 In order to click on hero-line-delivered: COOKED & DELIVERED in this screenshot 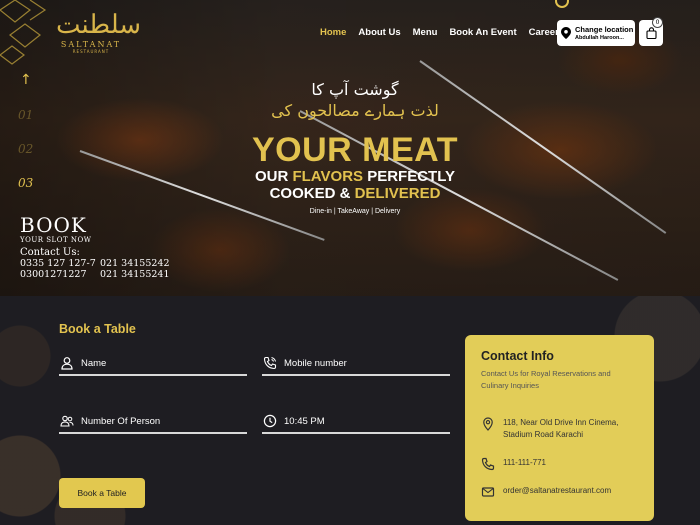, I will do `click(355, 193)`.